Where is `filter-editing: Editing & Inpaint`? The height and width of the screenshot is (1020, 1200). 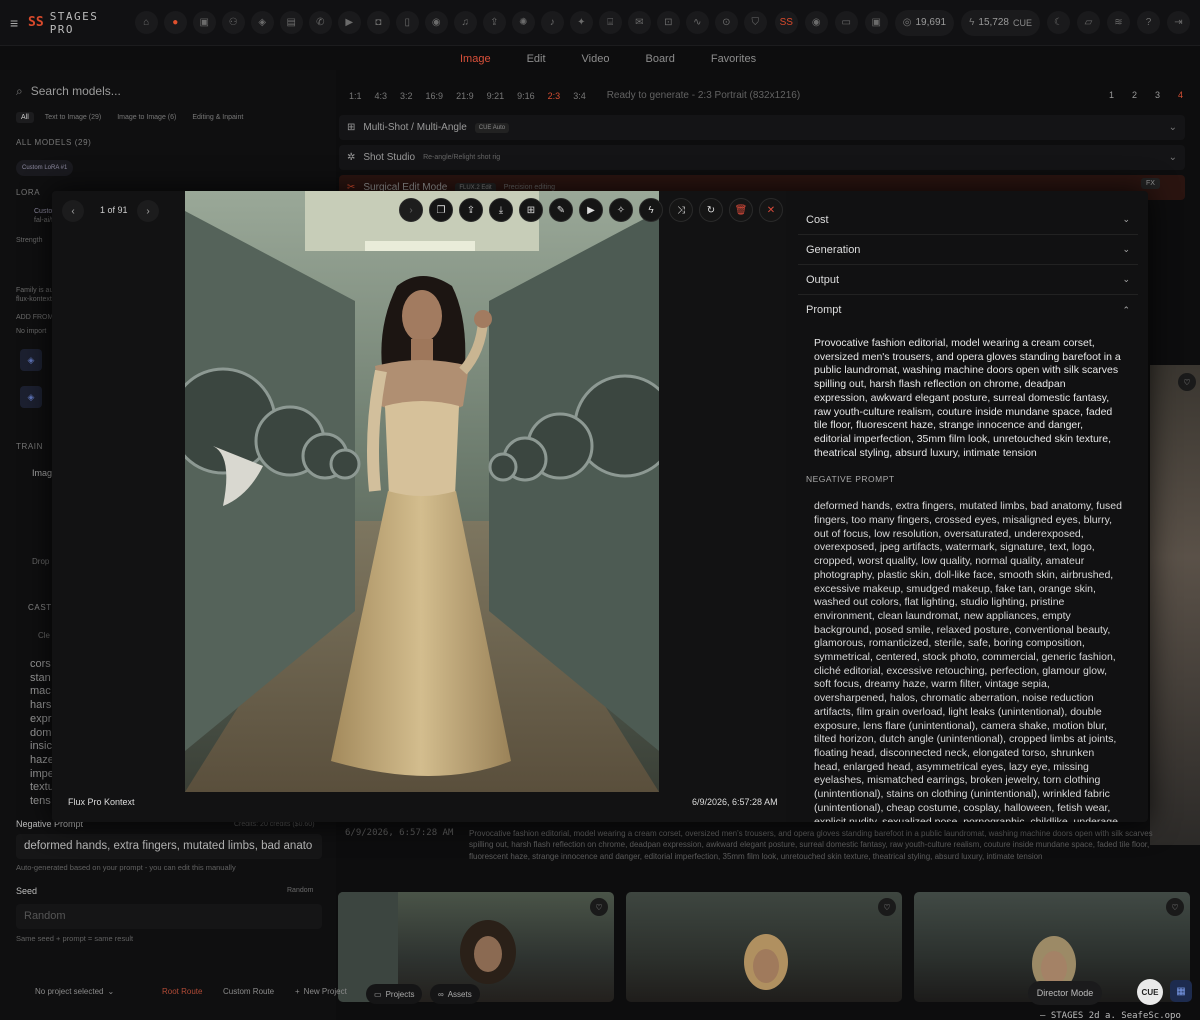 filter-editing: Editing & Inpaint is located at coordinates (217, 117).